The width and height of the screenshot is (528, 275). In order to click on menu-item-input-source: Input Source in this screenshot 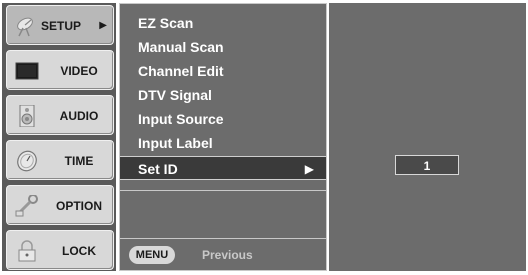, I will do `click(223, 119)`.